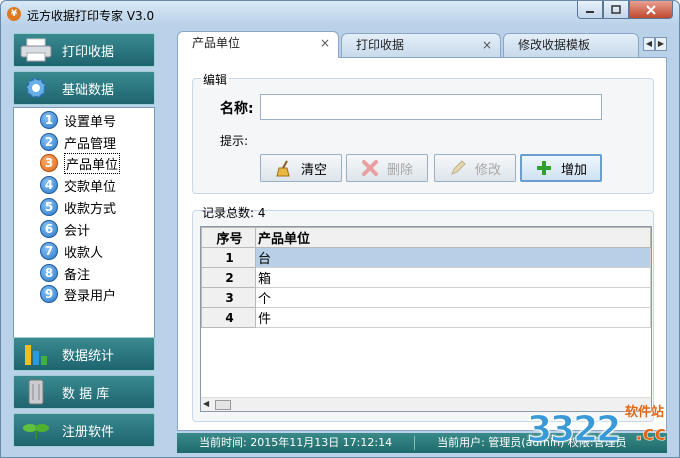  Describe the element at coordinates (258, 44) in the screenshot. I see `tab-product-unit: 产品单位 ×` at that location.